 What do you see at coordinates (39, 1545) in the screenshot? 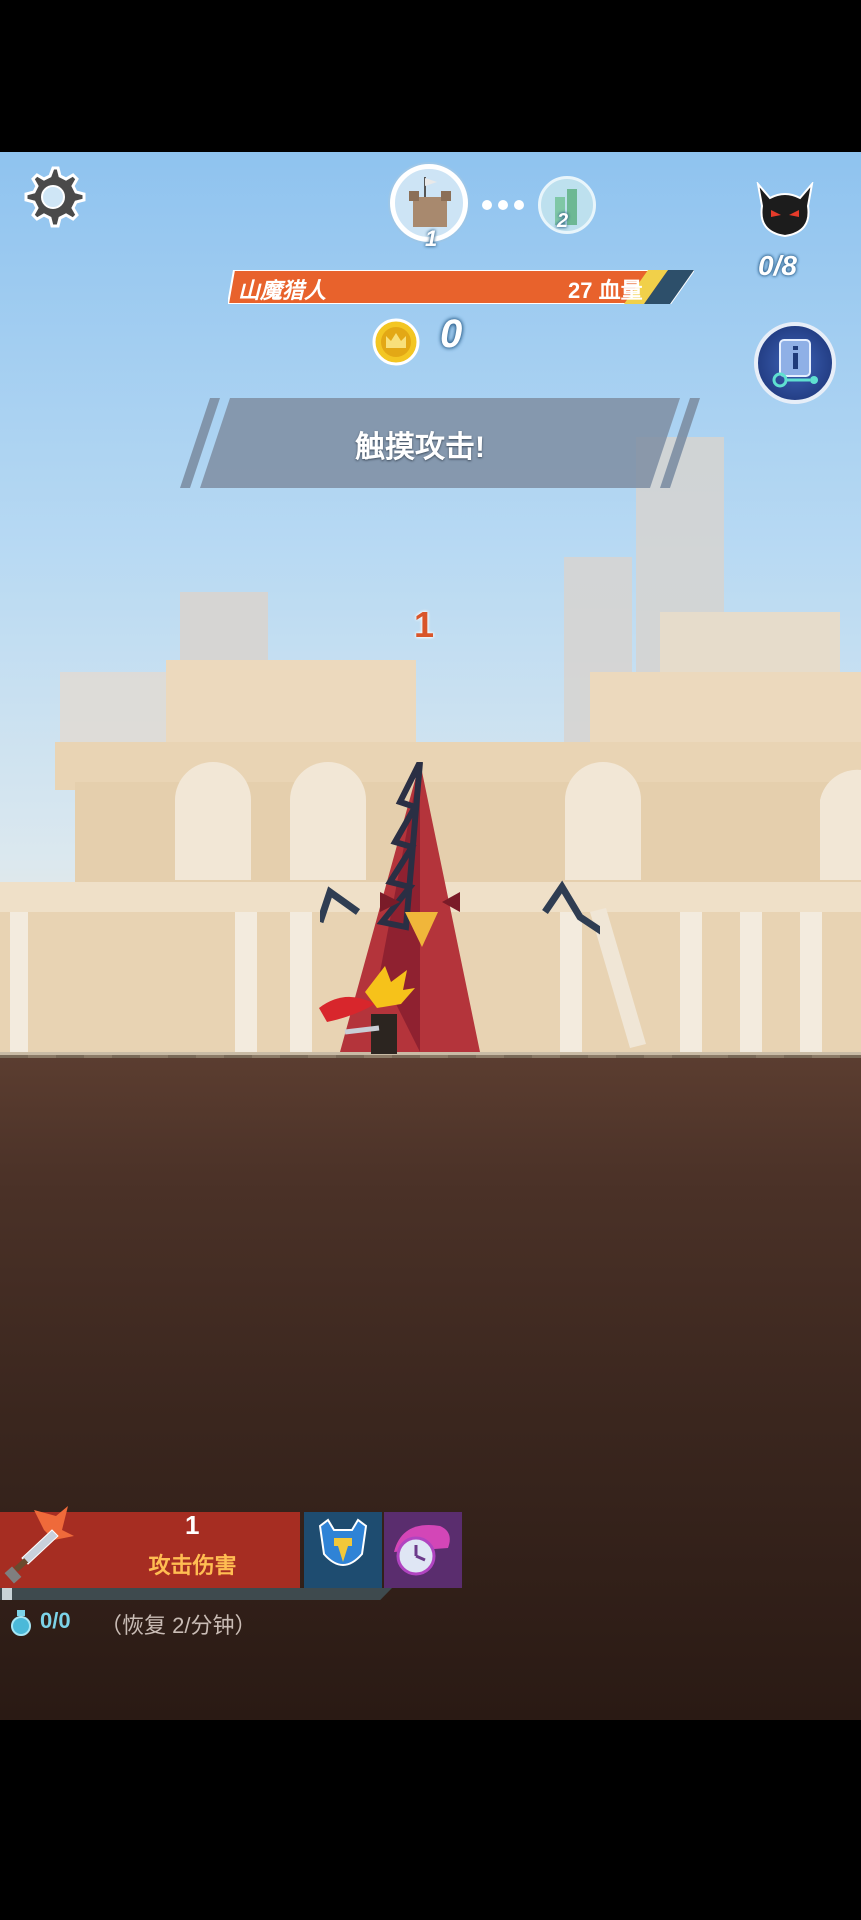
I see `sword-icon` at bounding box center [39, 1545].